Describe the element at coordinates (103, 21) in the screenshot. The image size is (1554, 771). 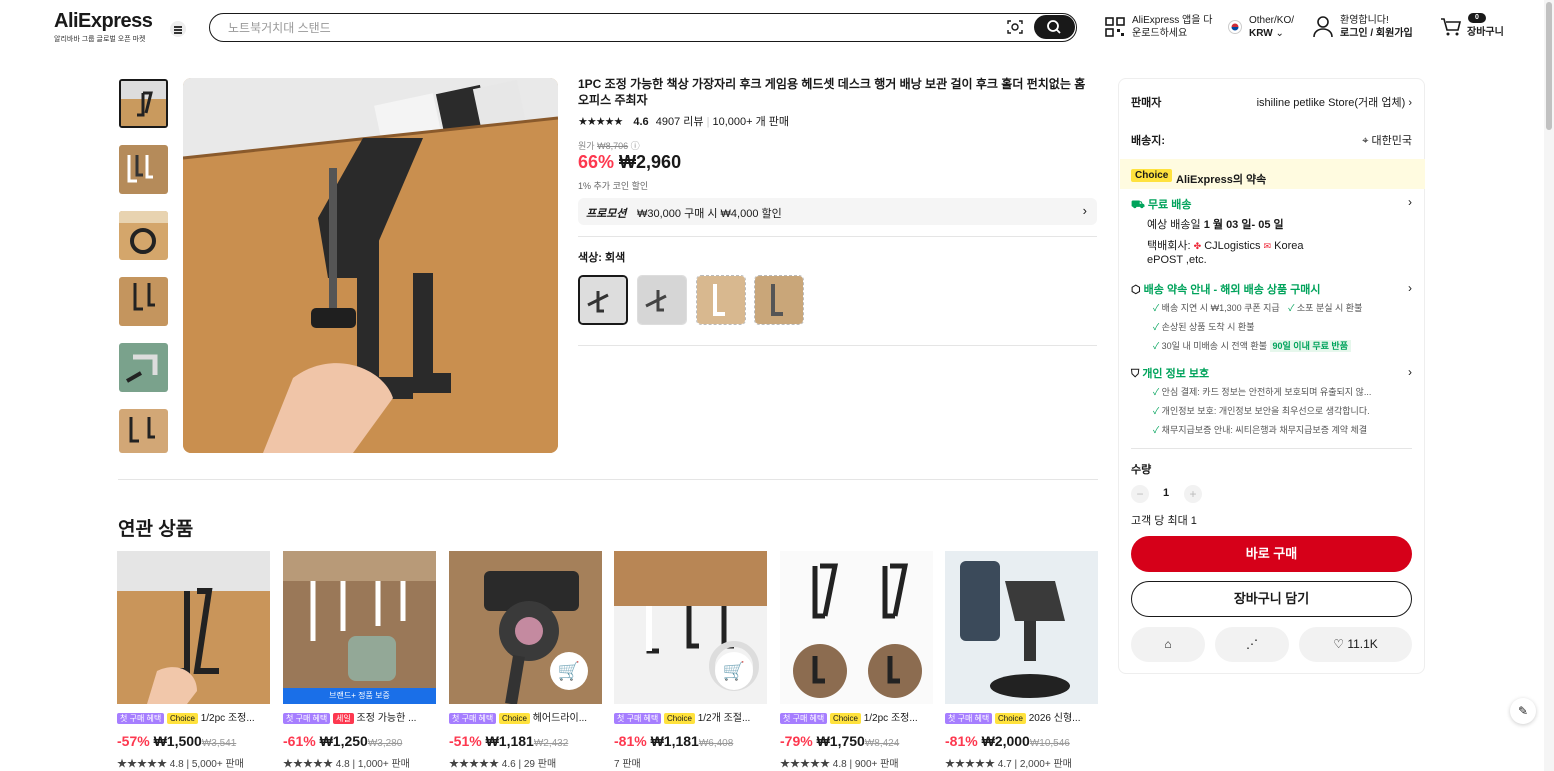
I see `aliexpress-logo: AliExpress` at that location.